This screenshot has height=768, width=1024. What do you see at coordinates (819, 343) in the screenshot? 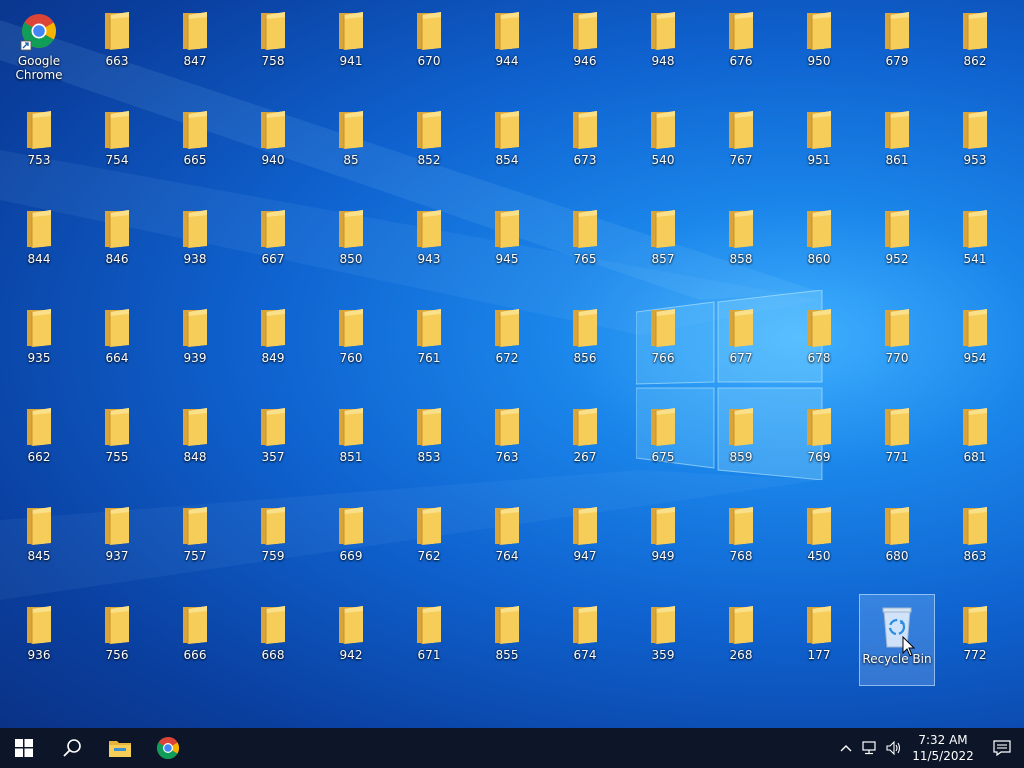
I see `desktop-folder: 678` at bounding box center [819, 343].